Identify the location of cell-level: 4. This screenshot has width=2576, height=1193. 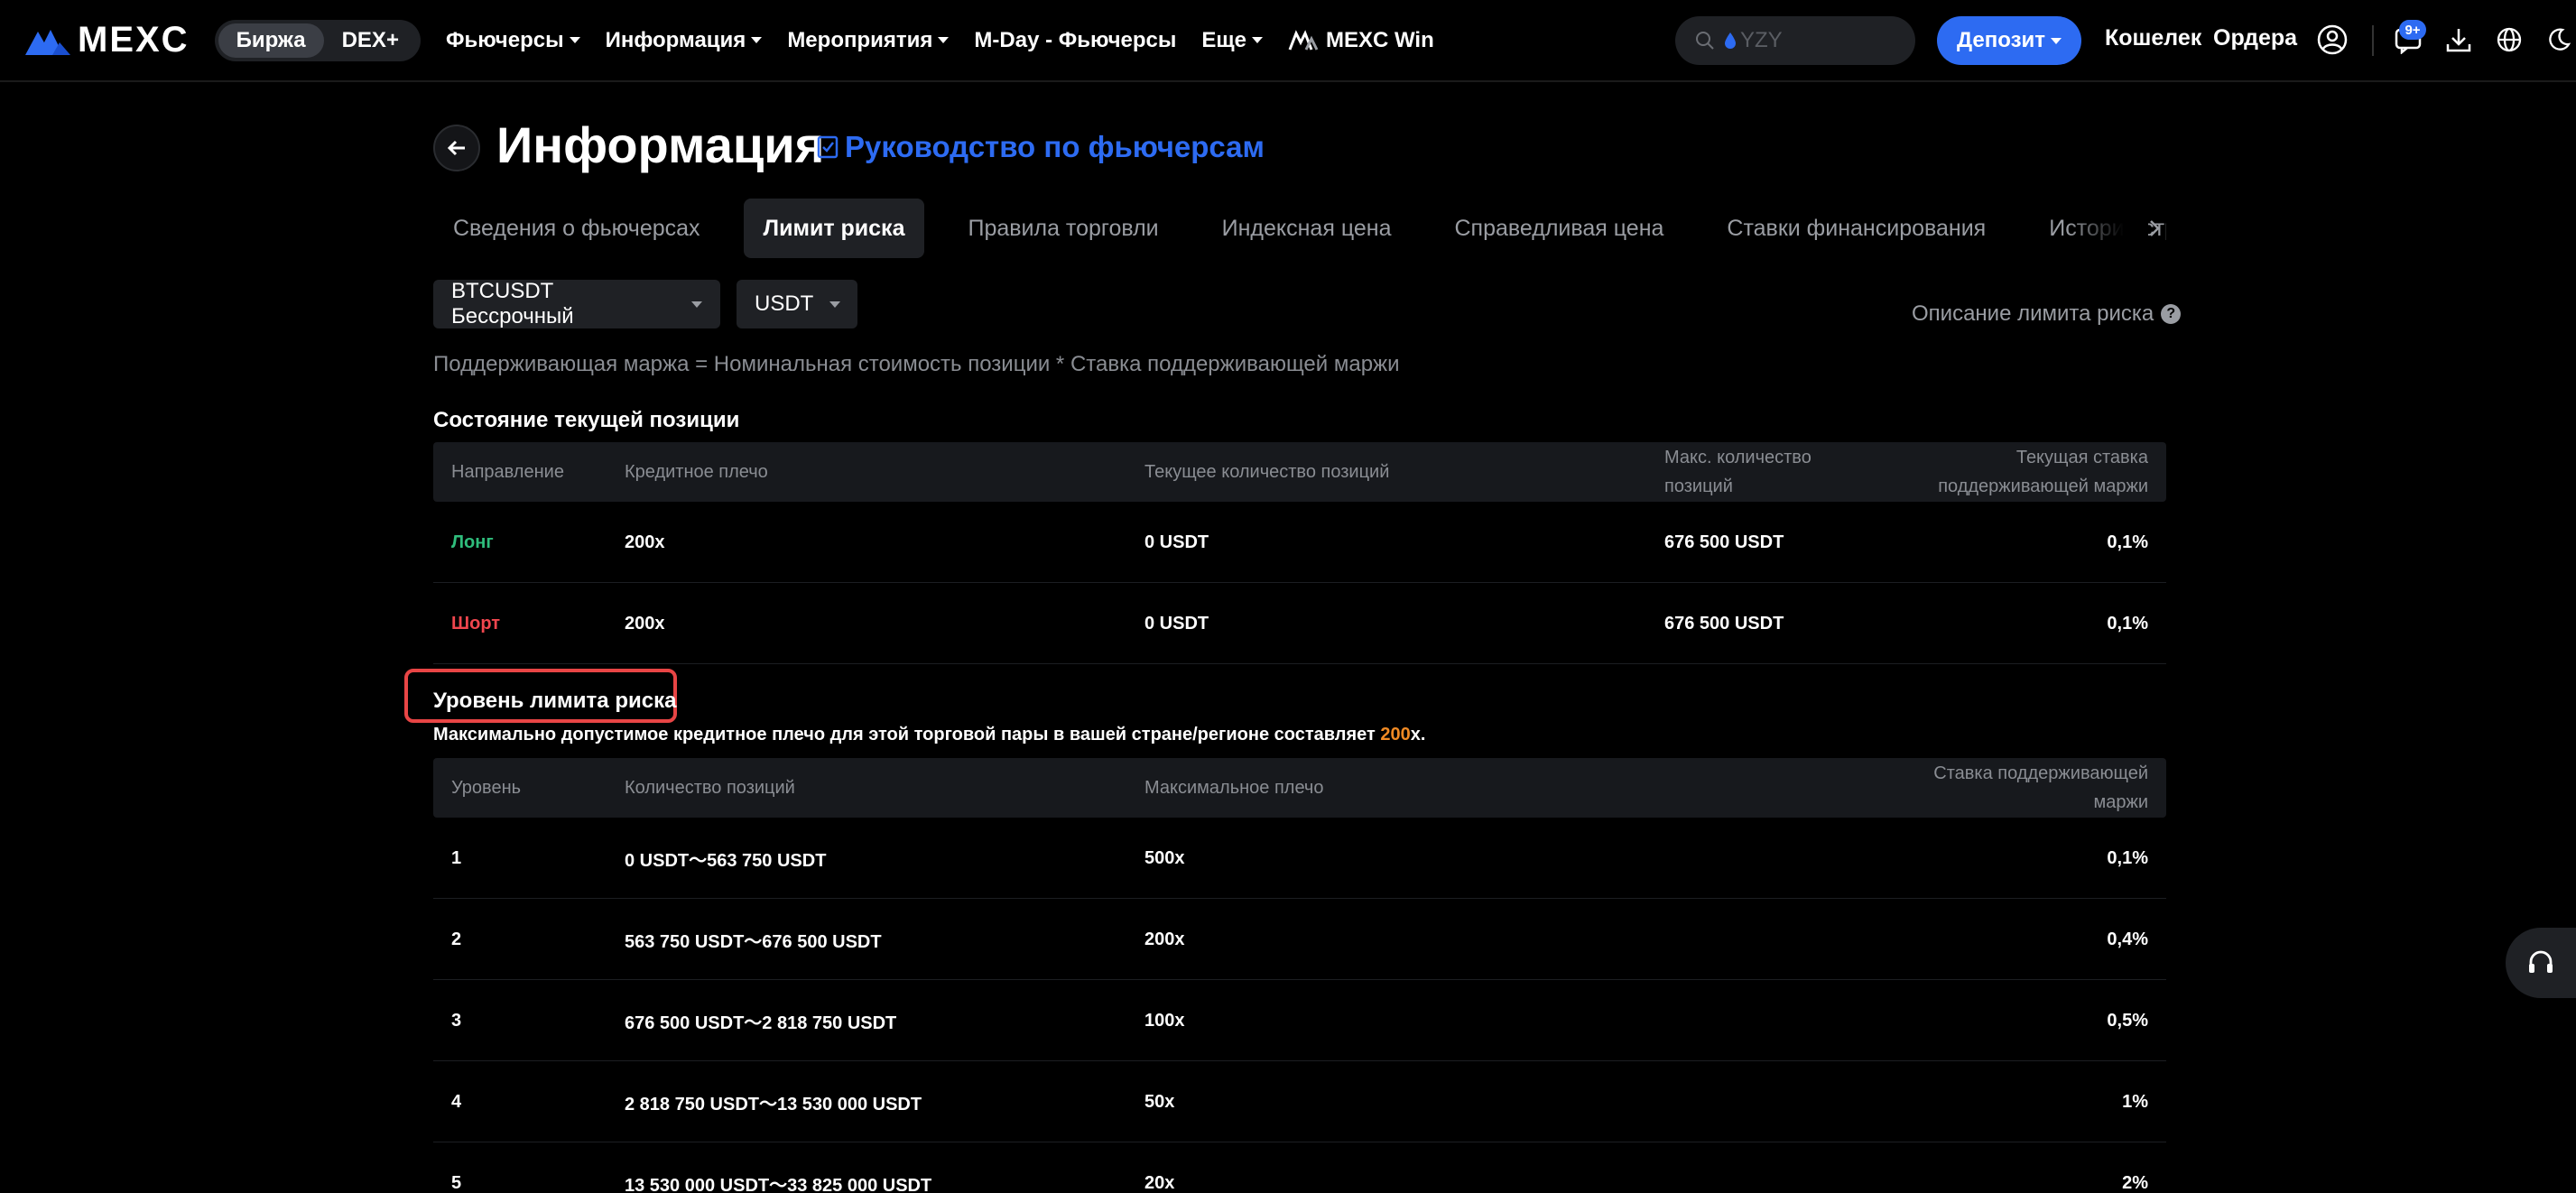
(456, 1101).